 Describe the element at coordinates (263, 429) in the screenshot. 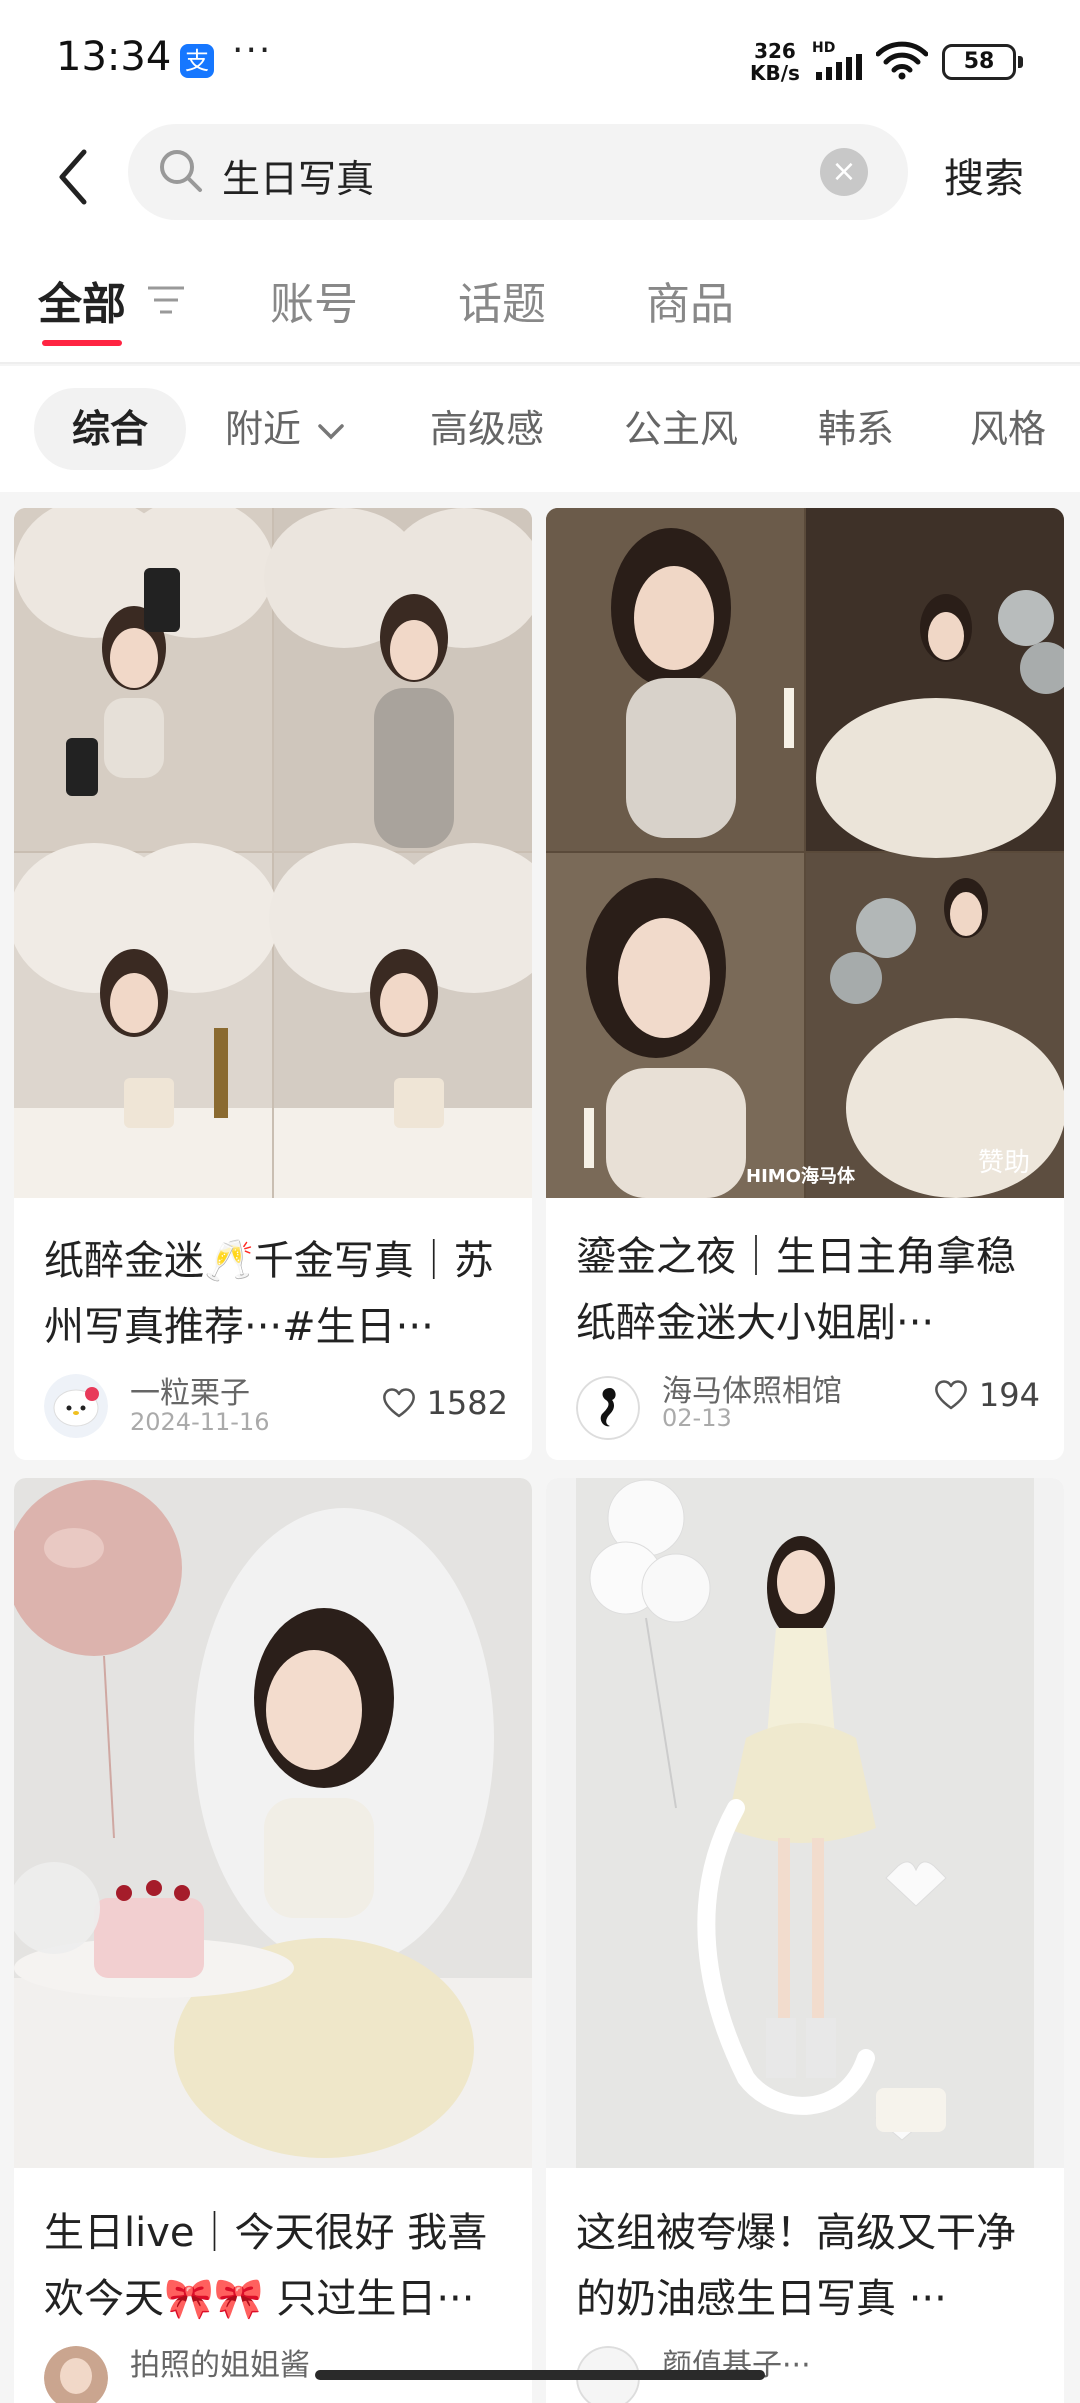

I see `chip-nearby-label: 附近` at that location.